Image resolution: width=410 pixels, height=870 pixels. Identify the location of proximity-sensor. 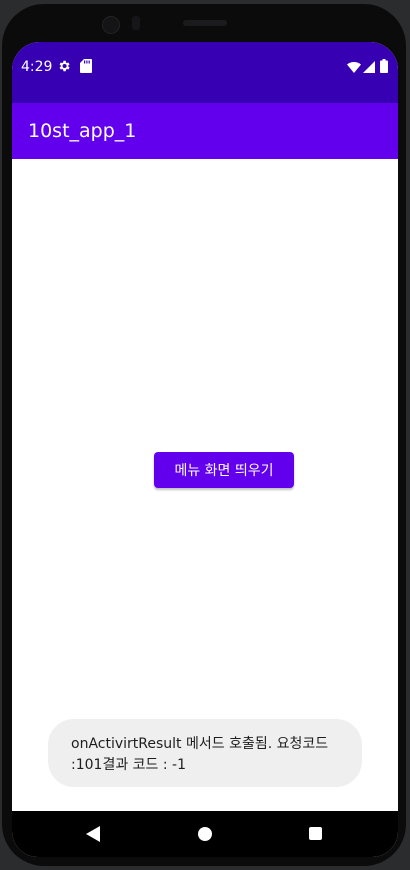
(136, 23).